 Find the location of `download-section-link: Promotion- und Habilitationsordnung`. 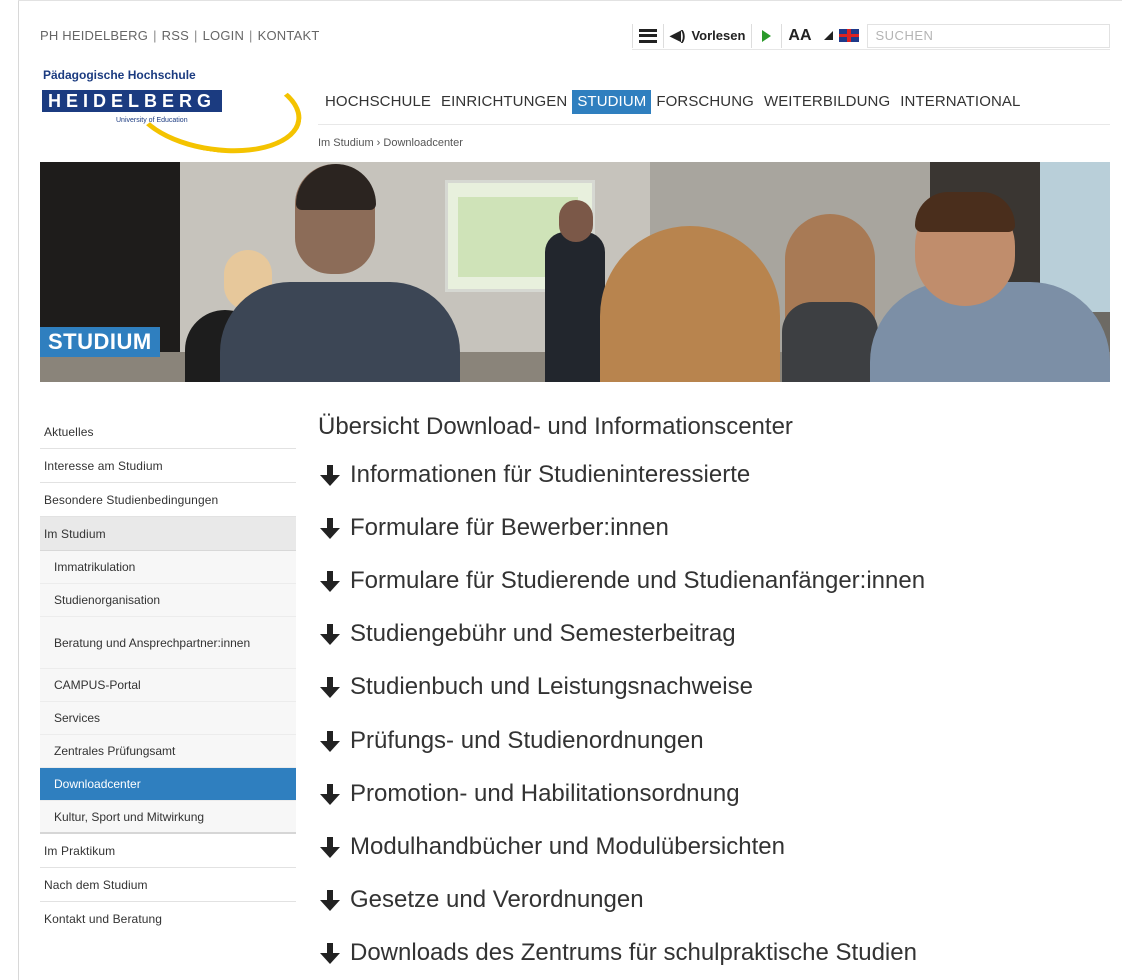

download-section-link: Promotion- und Habilitationsordnung is located at coordinates (713, 793).